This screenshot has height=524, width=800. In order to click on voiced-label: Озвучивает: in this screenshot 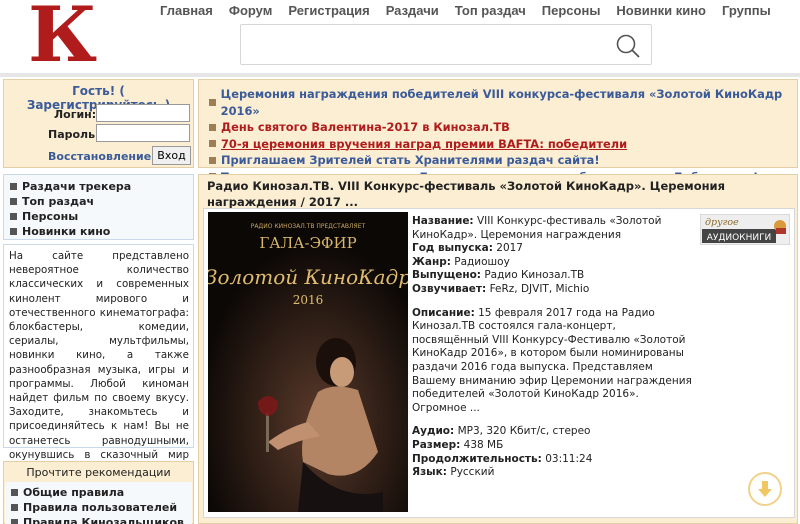, I will do `click(449, 288)`.